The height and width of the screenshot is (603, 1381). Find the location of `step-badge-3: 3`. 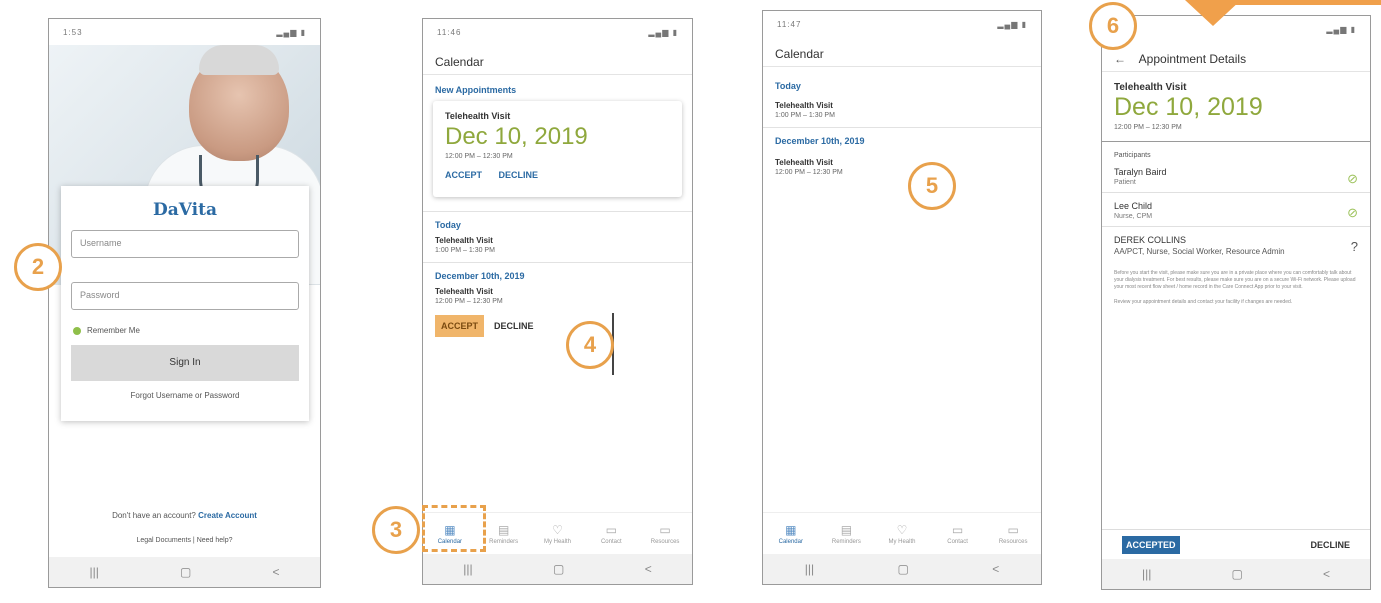

step-badge-3: 3 is located at coordinates (396, 530).